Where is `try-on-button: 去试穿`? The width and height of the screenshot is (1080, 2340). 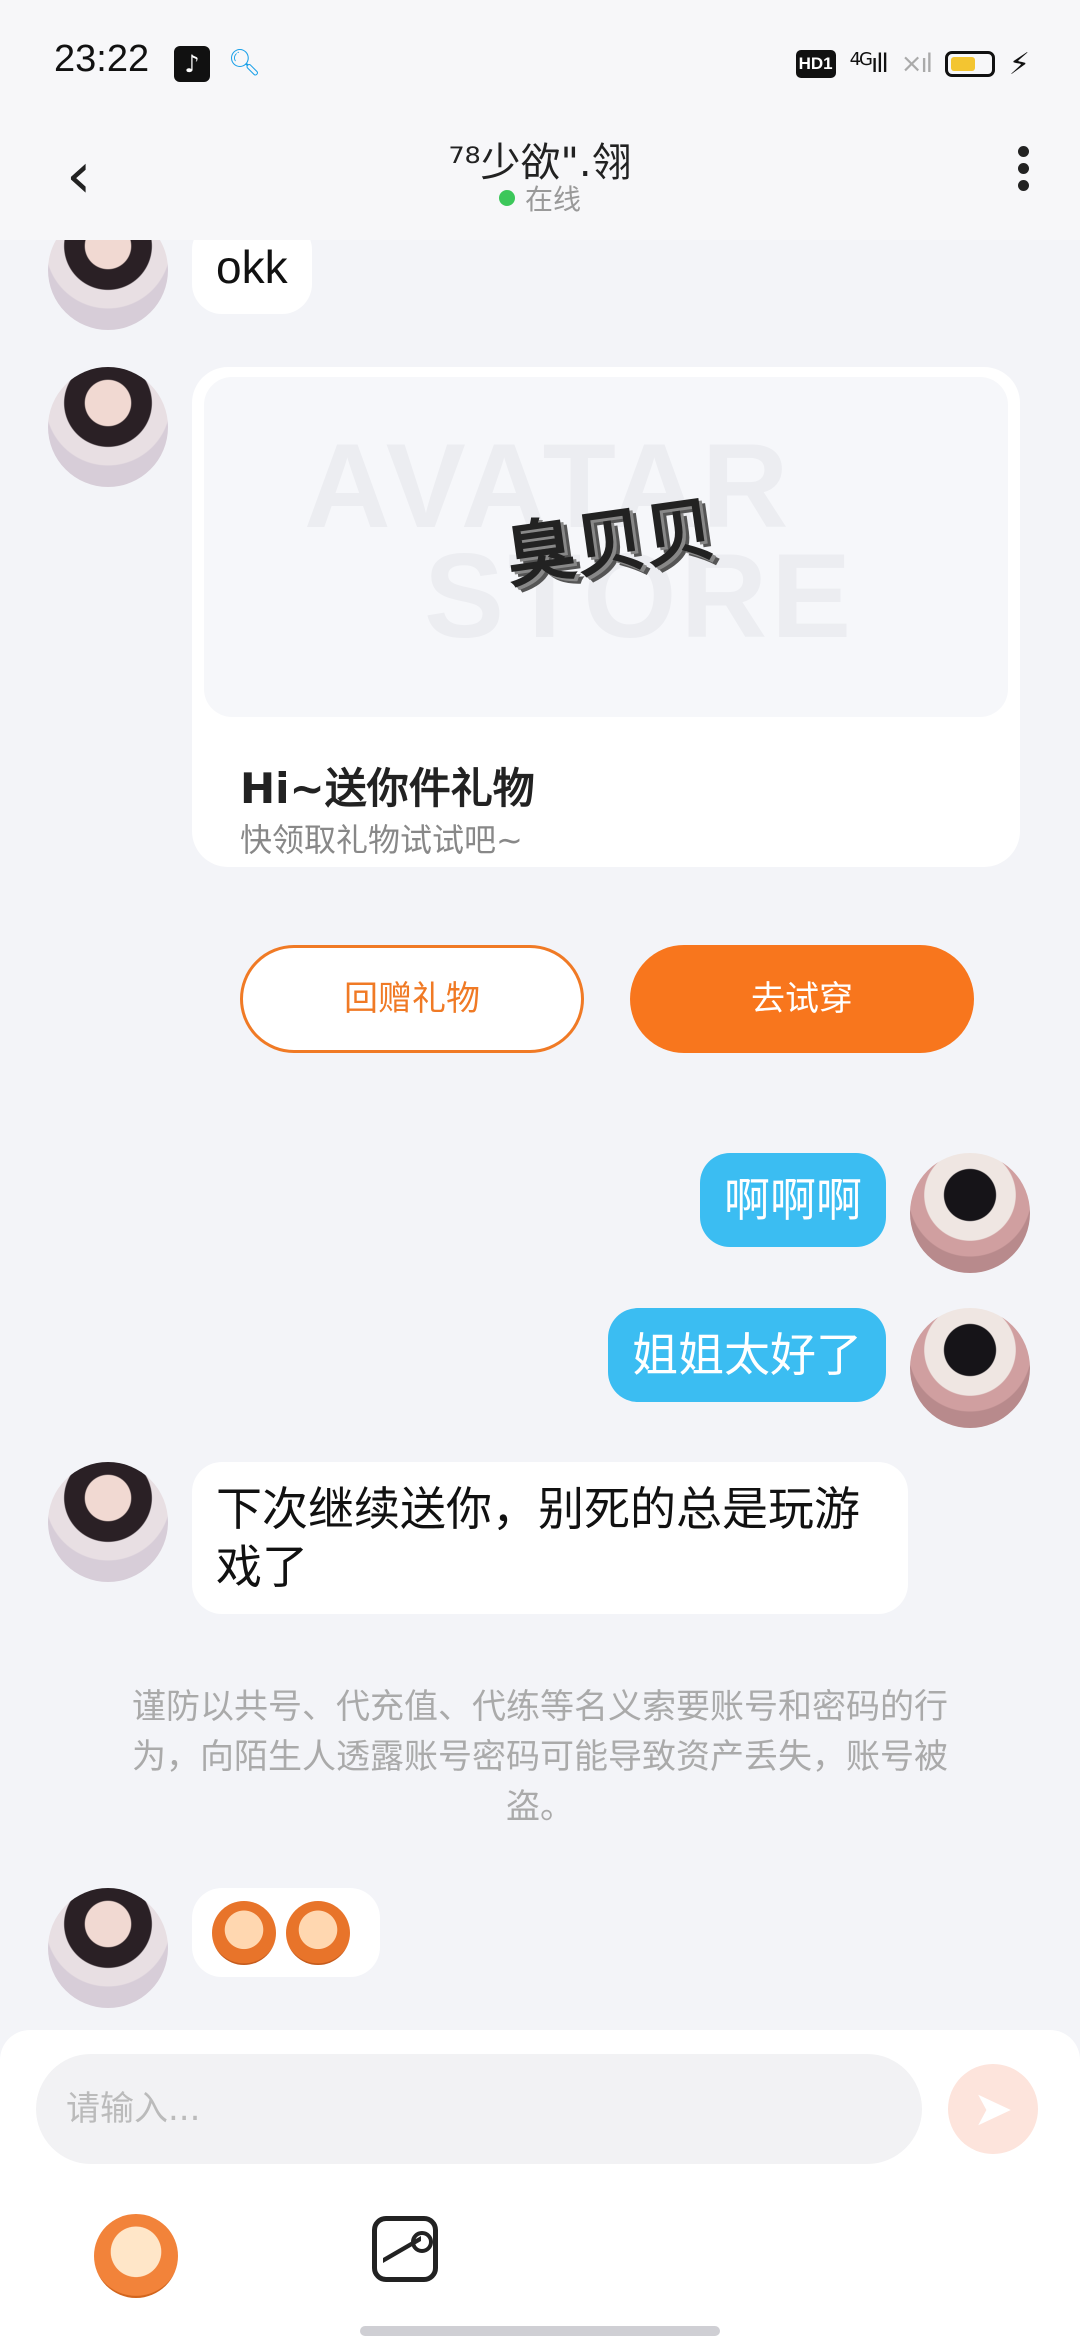
try-on-button: 去试穿 is located at coordinates (802, 999).